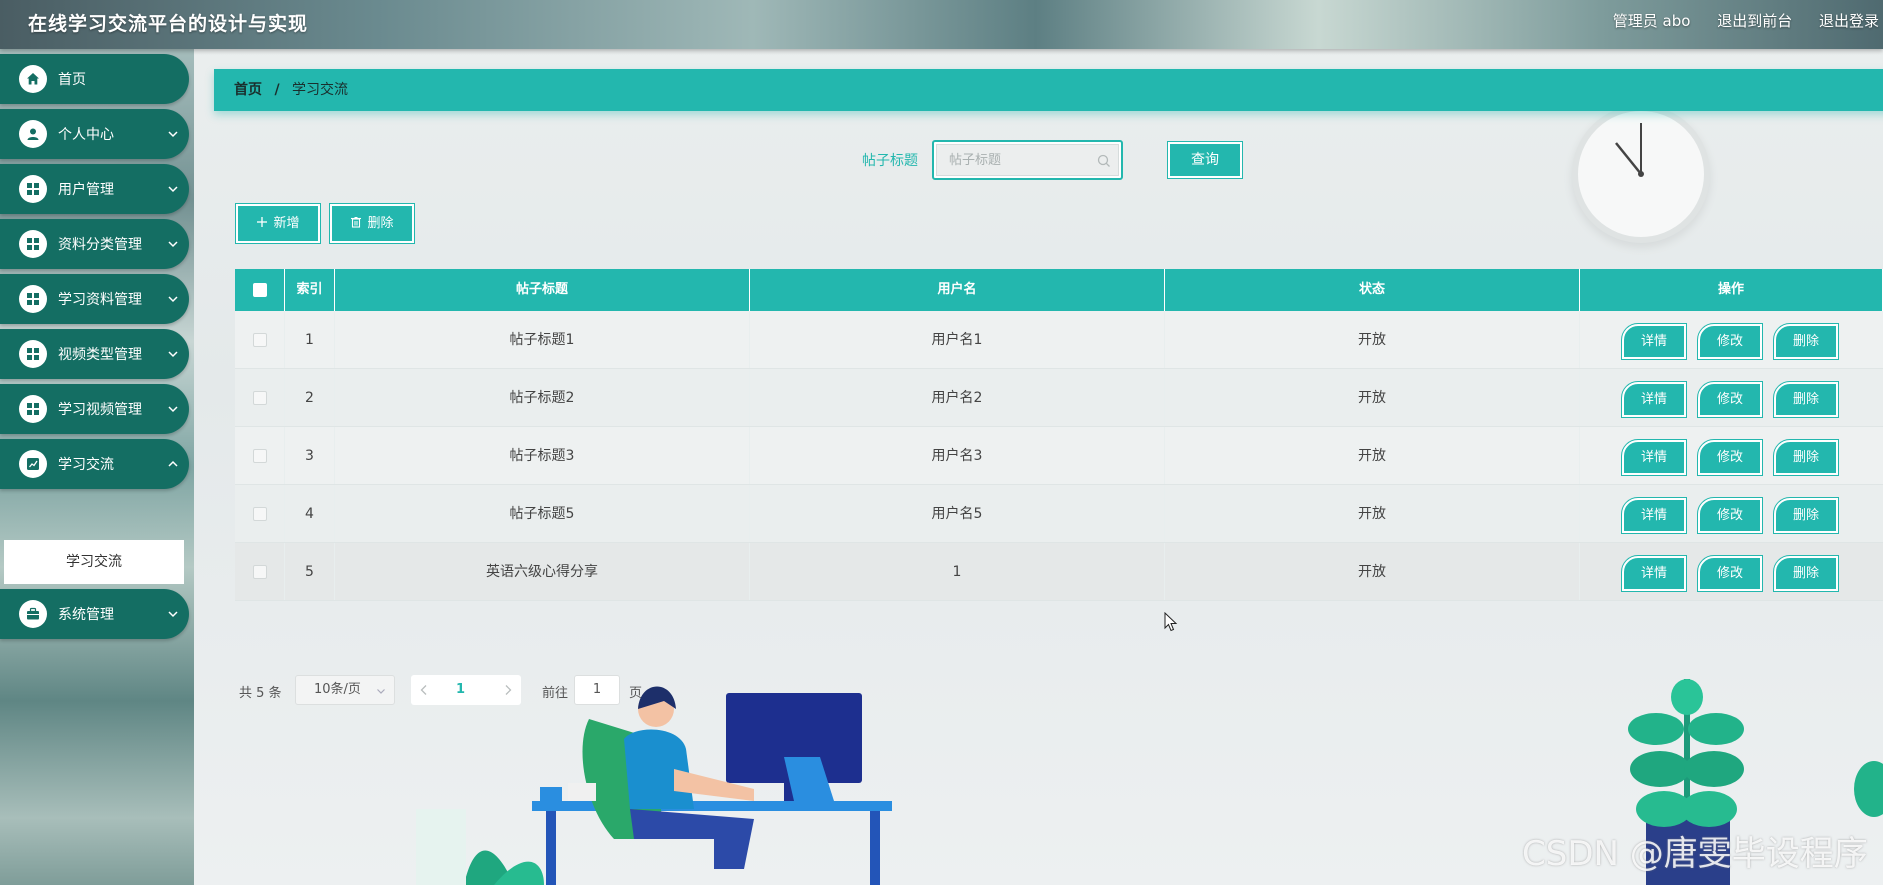 This screenshot has height=885, width=1883. What do you see at coordinates (941, 24) in the screenshot?
I see `top-header: 在线学习交流平台的设计与实现 管理员 abo 退出到前台 退出登录` at bounding box center [941, 24].